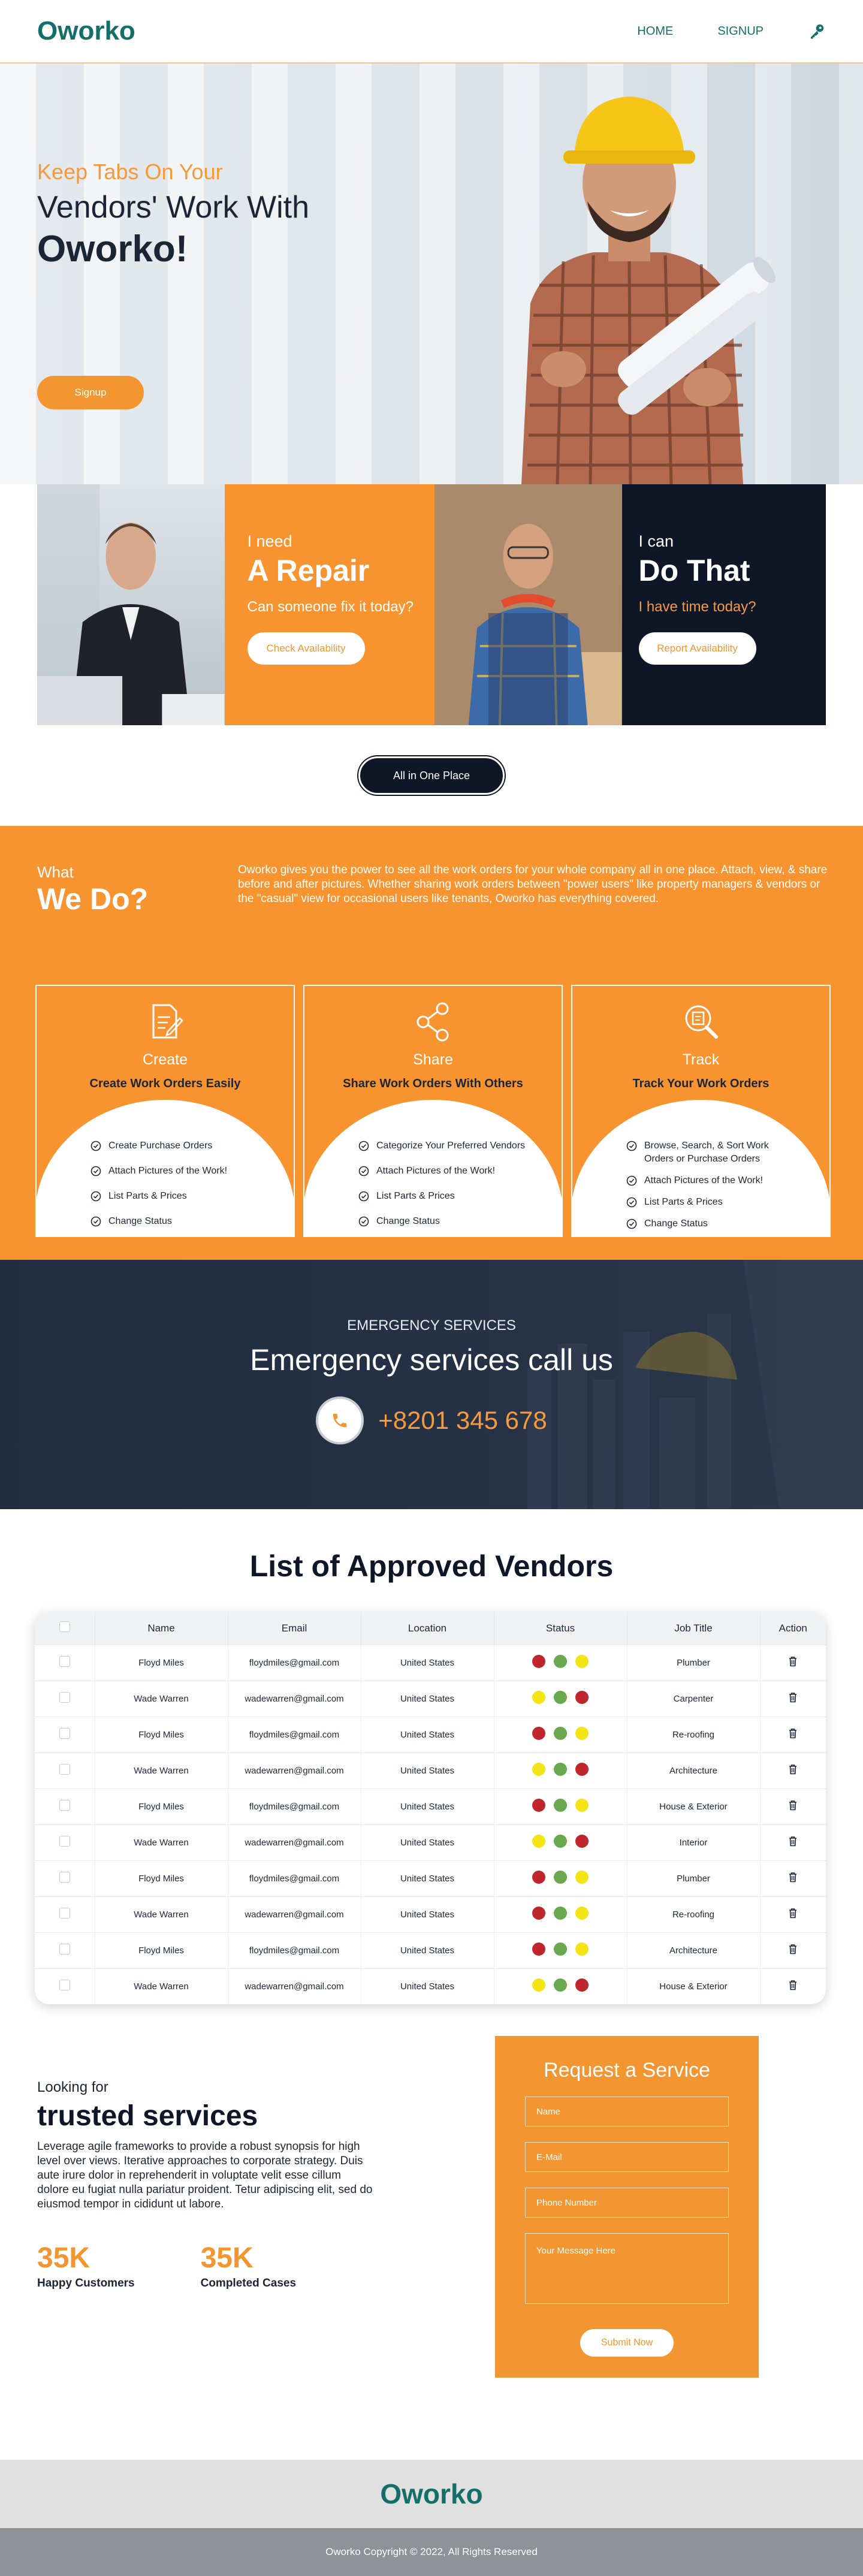 Image resolution: width=863 pixels, height=2576 pixels. I want to click on list-item-label: Change Status, so click(408, 1221).